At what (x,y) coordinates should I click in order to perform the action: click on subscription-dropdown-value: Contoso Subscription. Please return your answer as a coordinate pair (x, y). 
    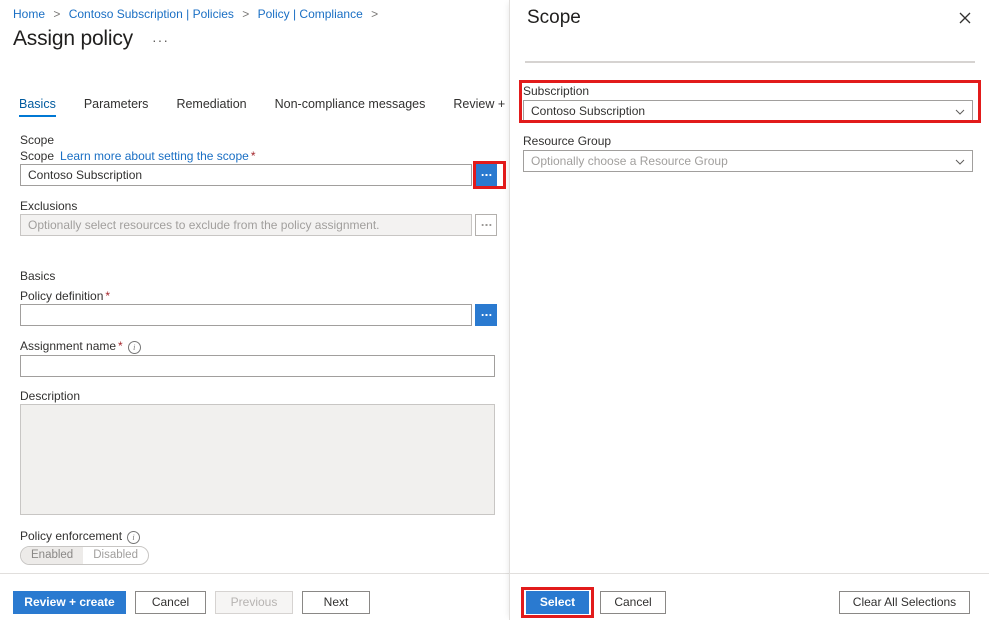
    Looking at the image, I should click on (588, 111).